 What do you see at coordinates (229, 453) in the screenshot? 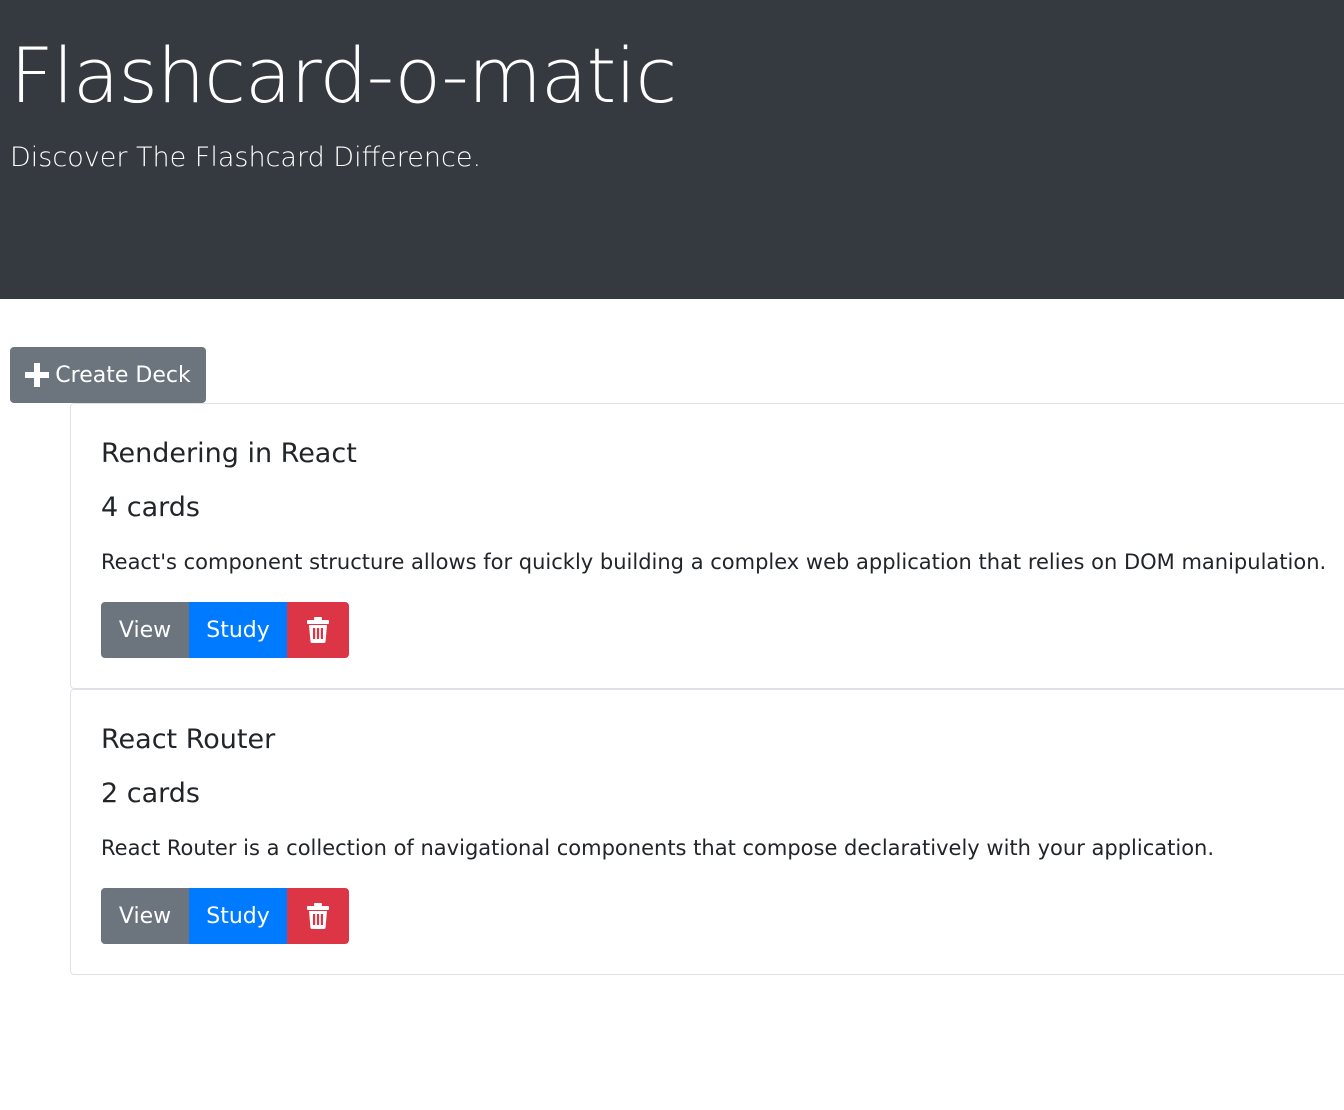
I see `deck-title: Rendering in React` at bounding box center [229, 453].